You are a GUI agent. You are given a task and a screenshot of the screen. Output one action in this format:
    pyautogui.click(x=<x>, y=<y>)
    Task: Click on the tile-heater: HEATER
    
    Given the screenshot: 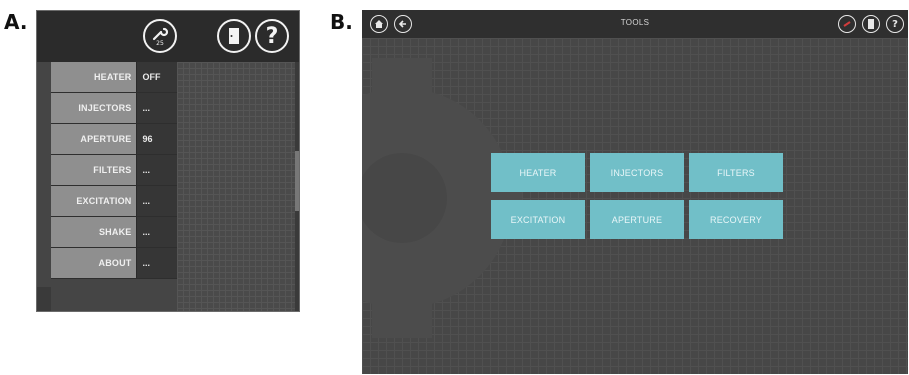 What is the action you would take?
    pyautogui.click(x=538, y=172)
    